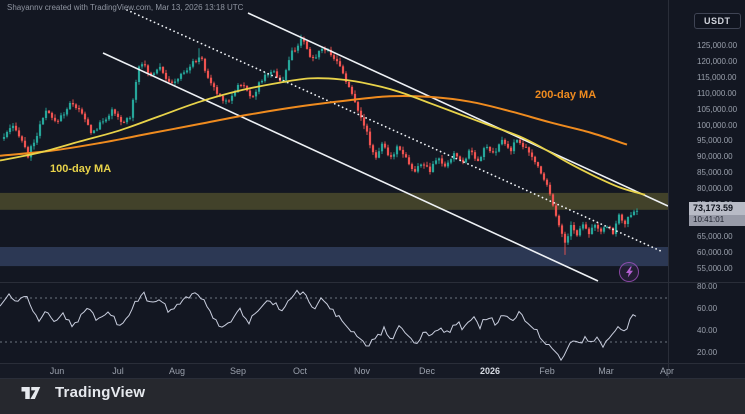  What do you see at coordinates (427, 371) in the screenshot?
I see `time-axis-label: Dec` at bounding box center [427, 371].